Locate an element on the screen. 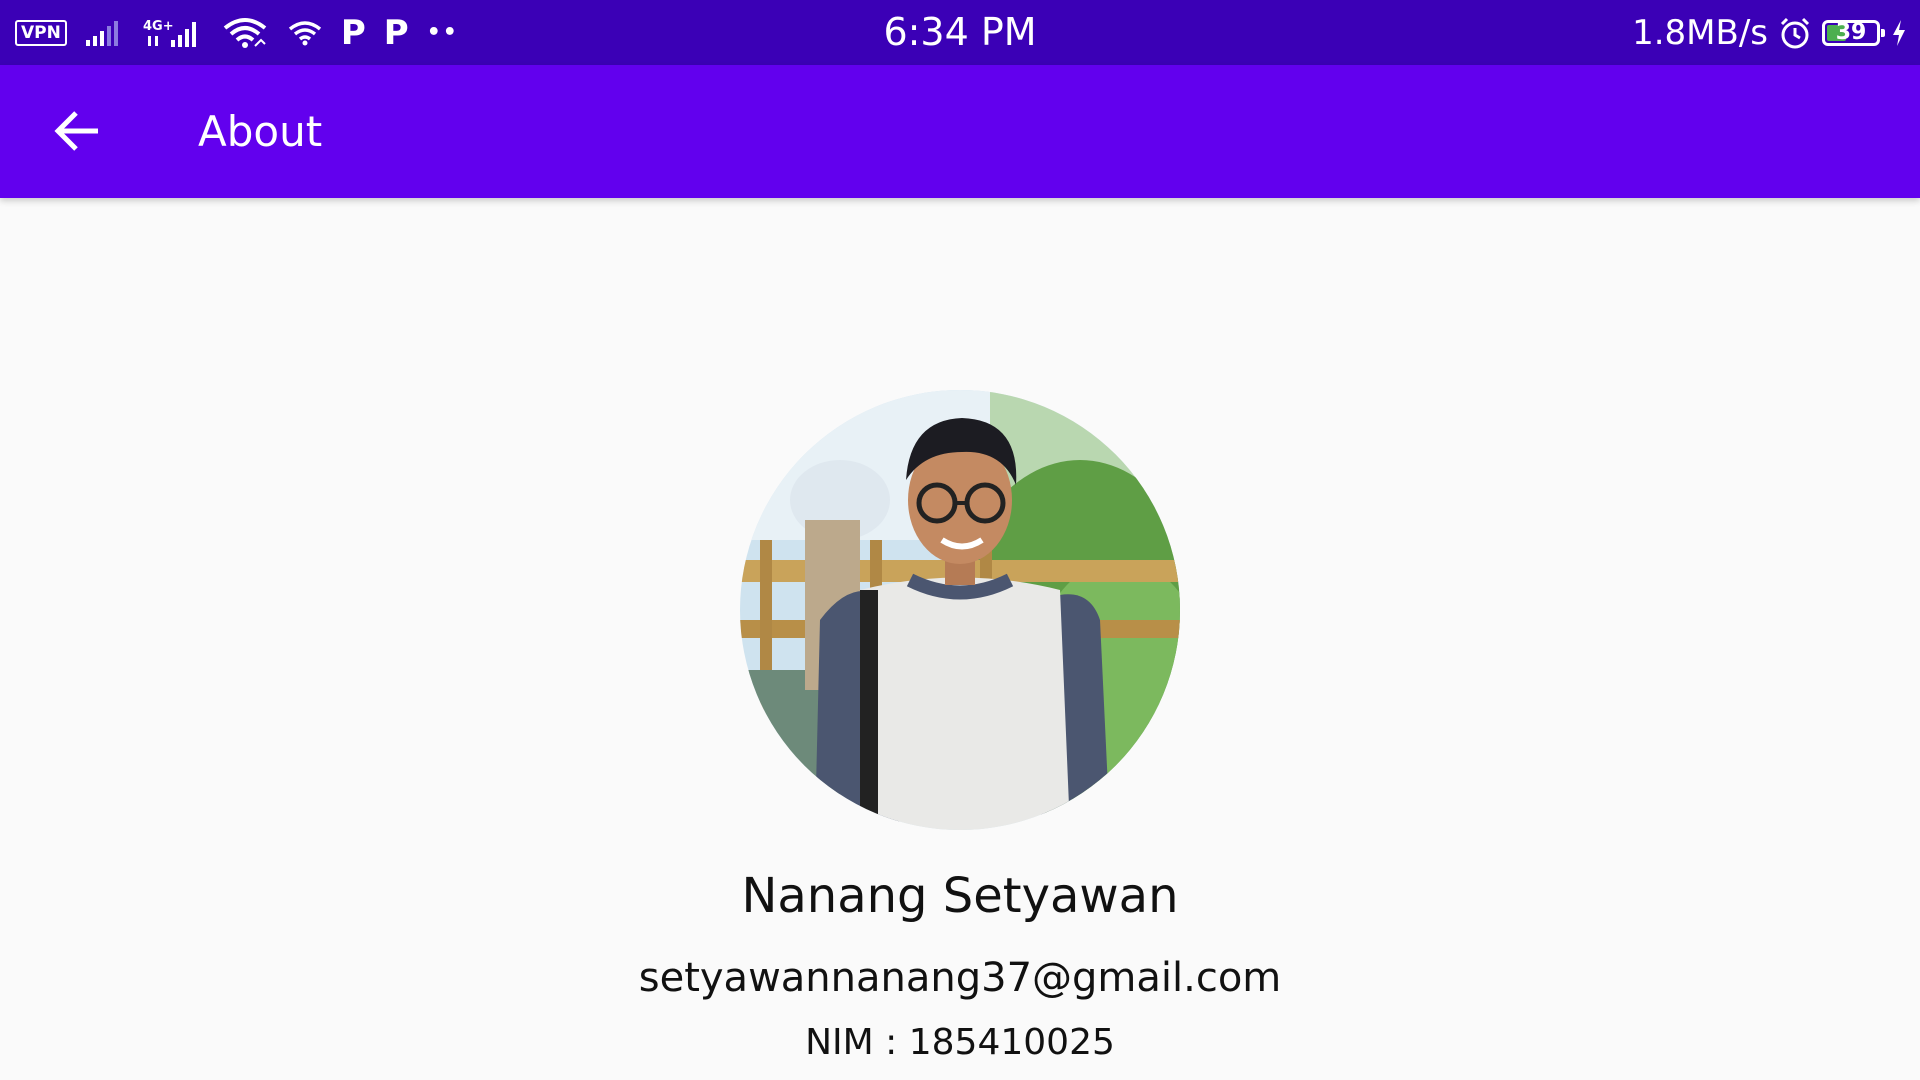  status-bar: VPN 4G+ P P •• 6:34 PM 1.8MB/s 39 is located at coordinates (960, 32).